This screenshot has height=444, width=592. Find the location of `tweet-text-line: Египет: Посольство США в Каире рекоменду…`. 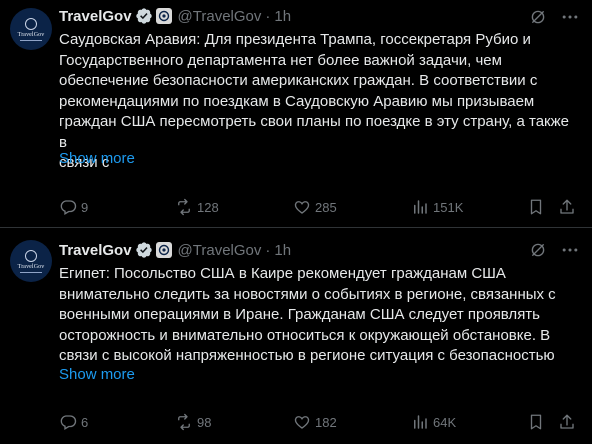

tweet-text-line: Египет: Посольство США в Каире рекоменду… is located at coordinates (282, 273).